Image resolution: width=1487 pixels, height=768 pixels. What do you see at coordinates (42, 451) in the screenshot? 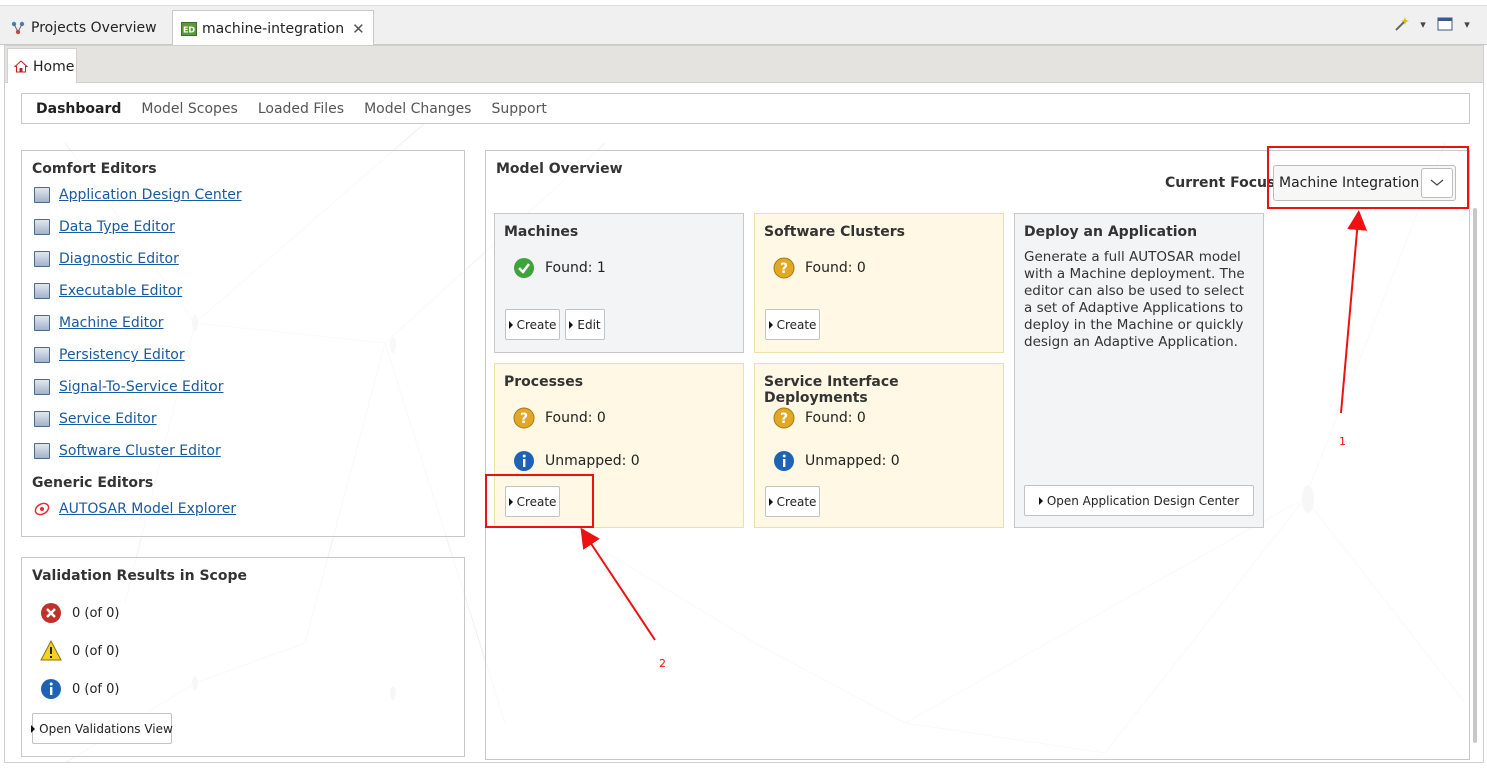
I see `software-cluster-icon` at bounding box center [42, 451].